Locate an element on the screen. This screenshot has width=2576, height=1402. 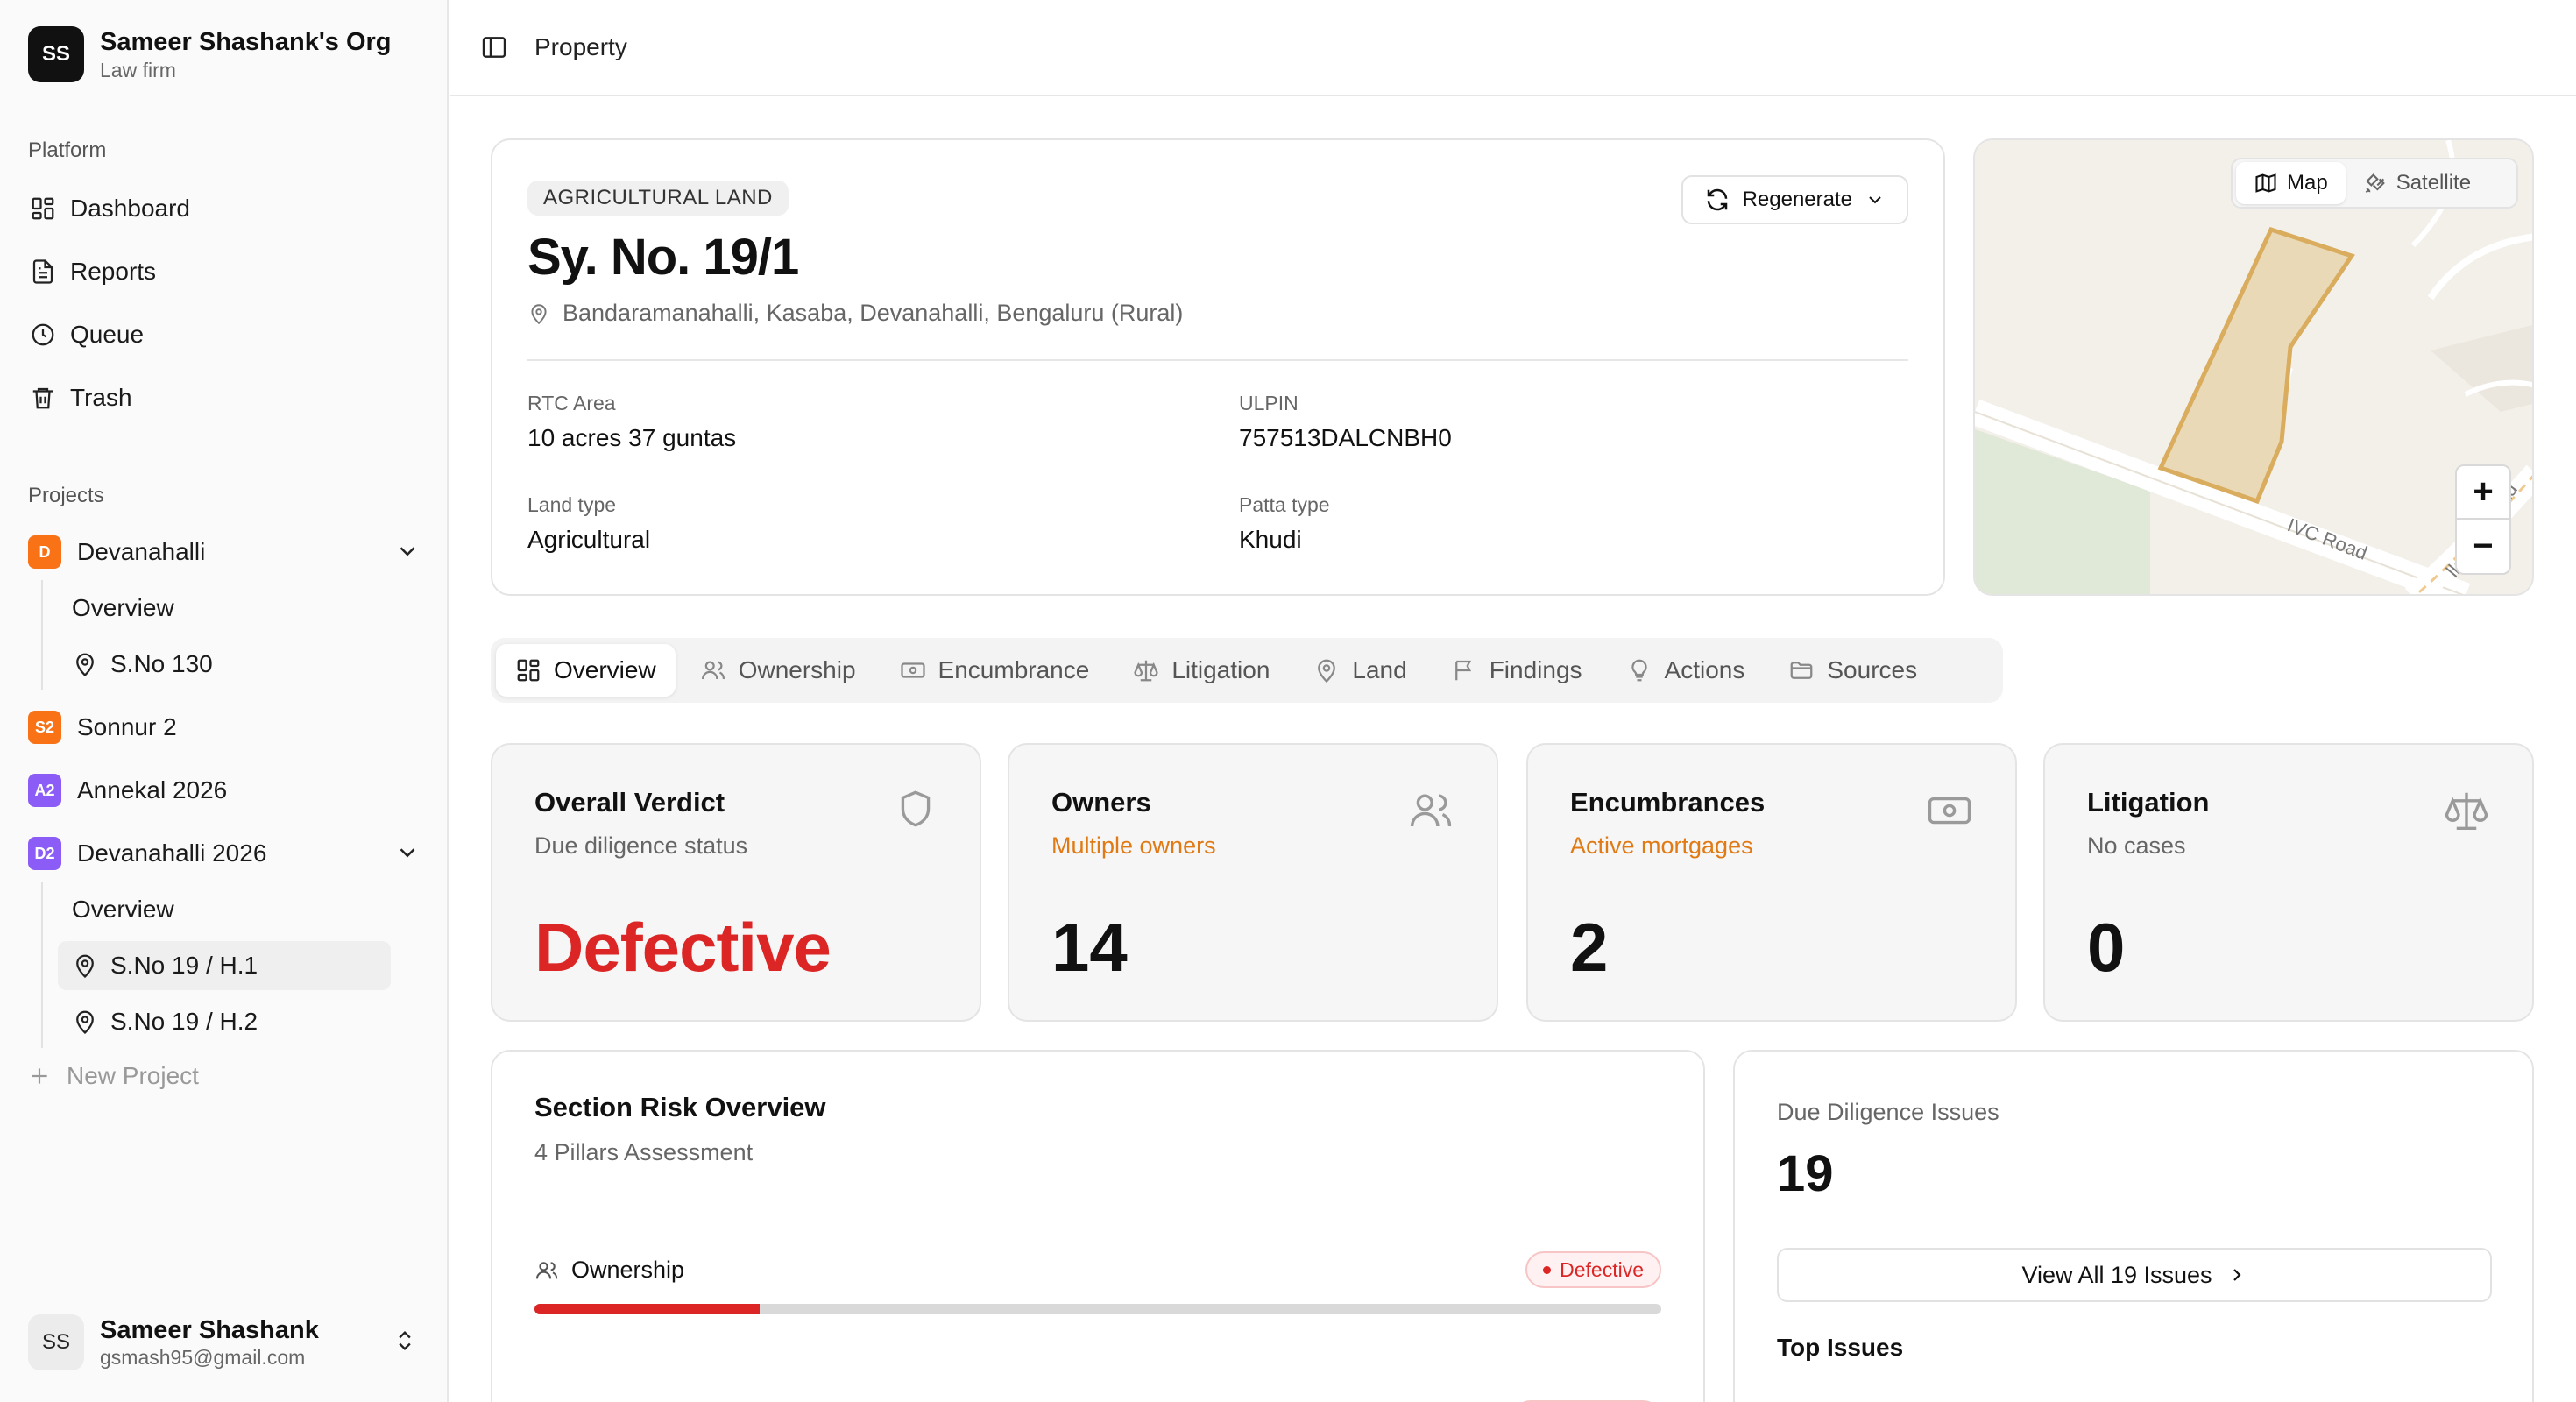
project-sonnur-2: S2 Sonnur 2 is located at coordinates (224, 727).